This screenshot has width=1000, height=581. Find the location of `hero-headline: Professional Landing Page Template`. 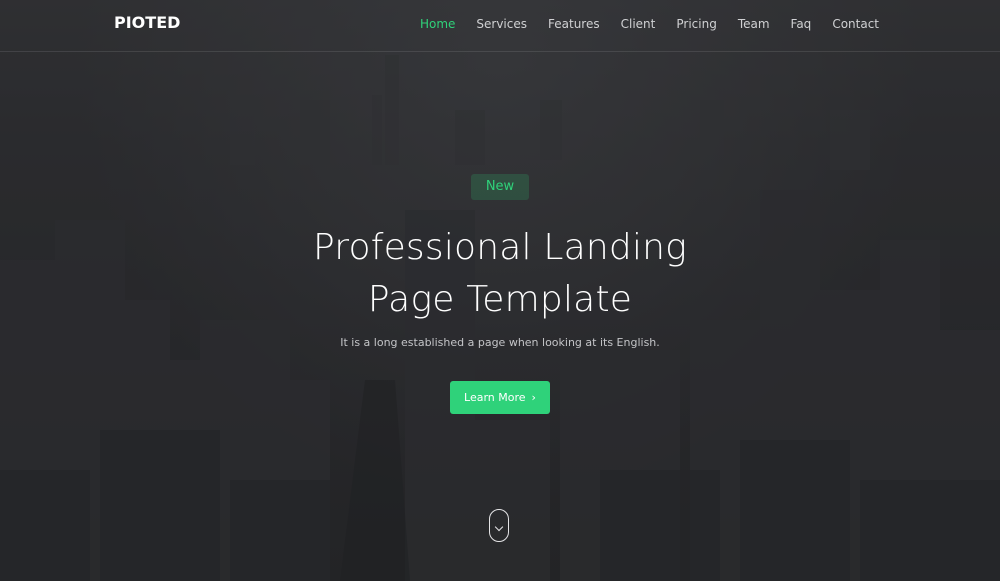

hero-headline: Professional Landing Page Template is located at coordinates (500, 274).